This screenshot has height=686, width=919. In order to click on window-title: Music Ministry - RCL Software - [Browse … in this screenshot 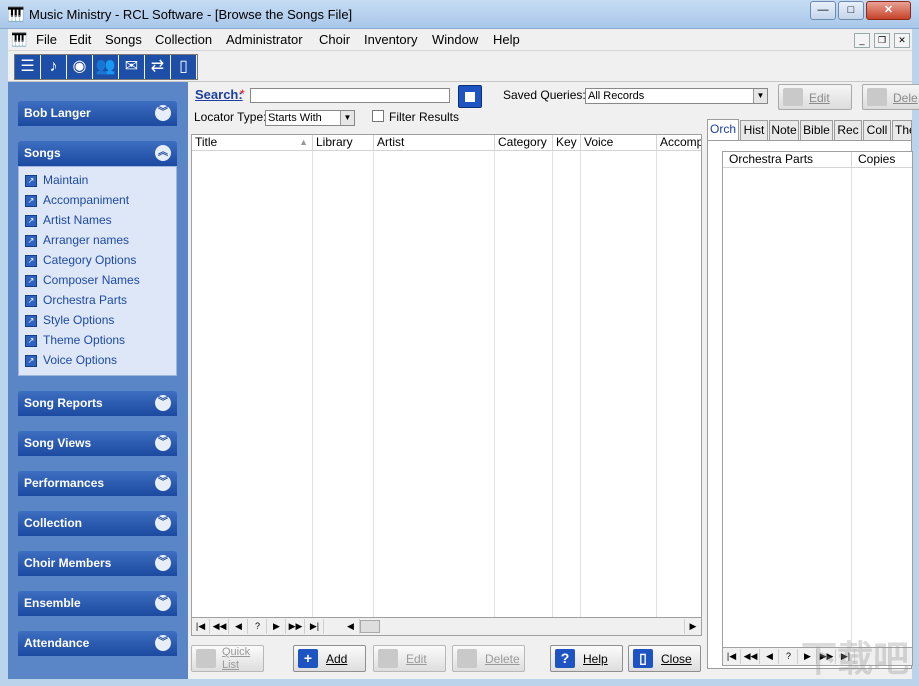, I will do `click(191, 14)`.